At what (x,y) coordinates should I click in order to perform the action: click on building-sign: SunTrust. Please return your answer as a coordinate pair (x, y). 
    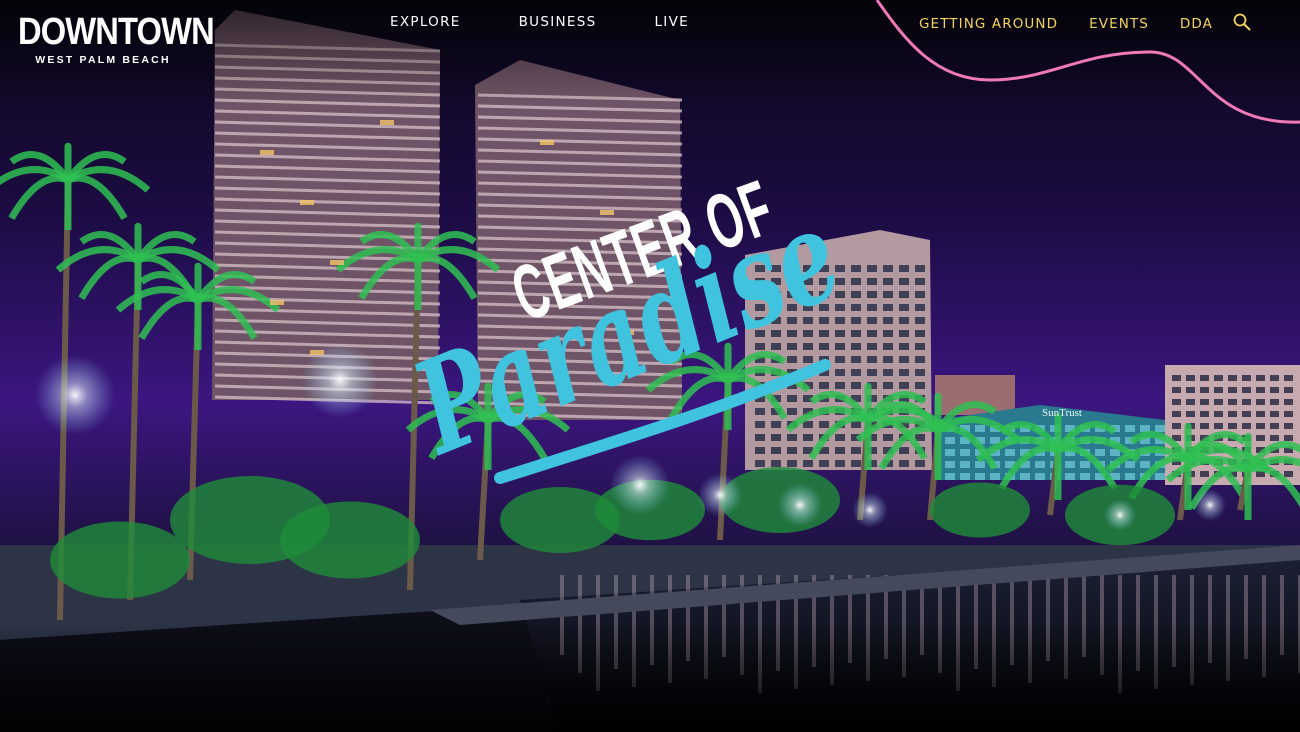
    Looking at the image, I should click on (1062, 413).